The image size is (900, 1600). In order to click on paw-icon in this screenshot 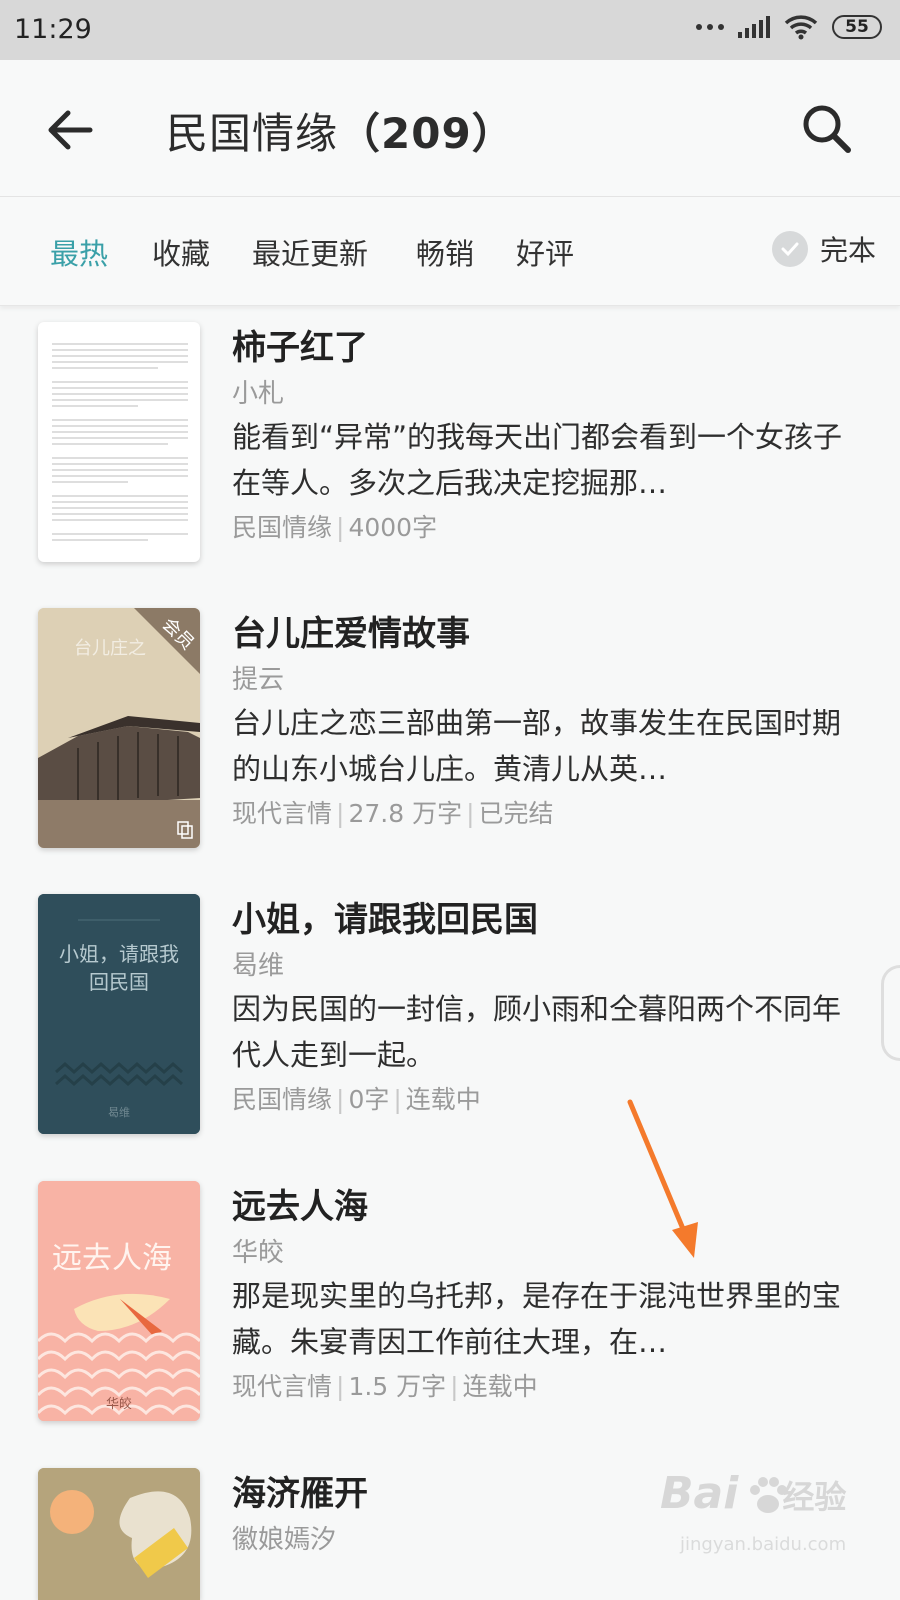, I will do `click(768, 1495)`.